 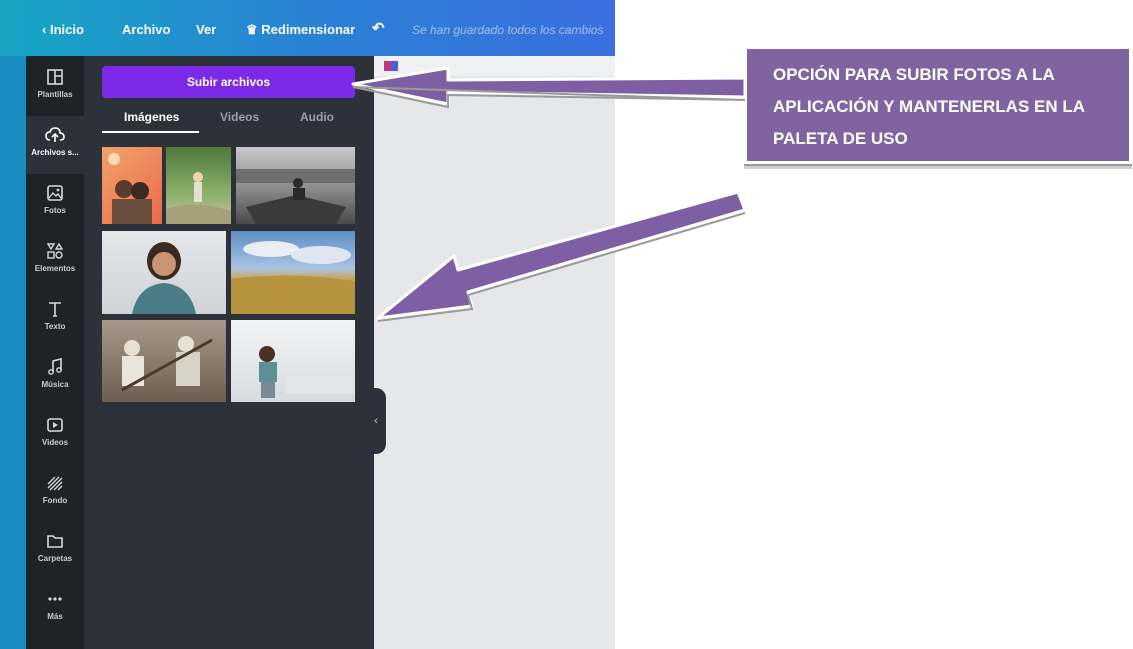 I want to click on arrow-upper, so click(x=549, y=87).